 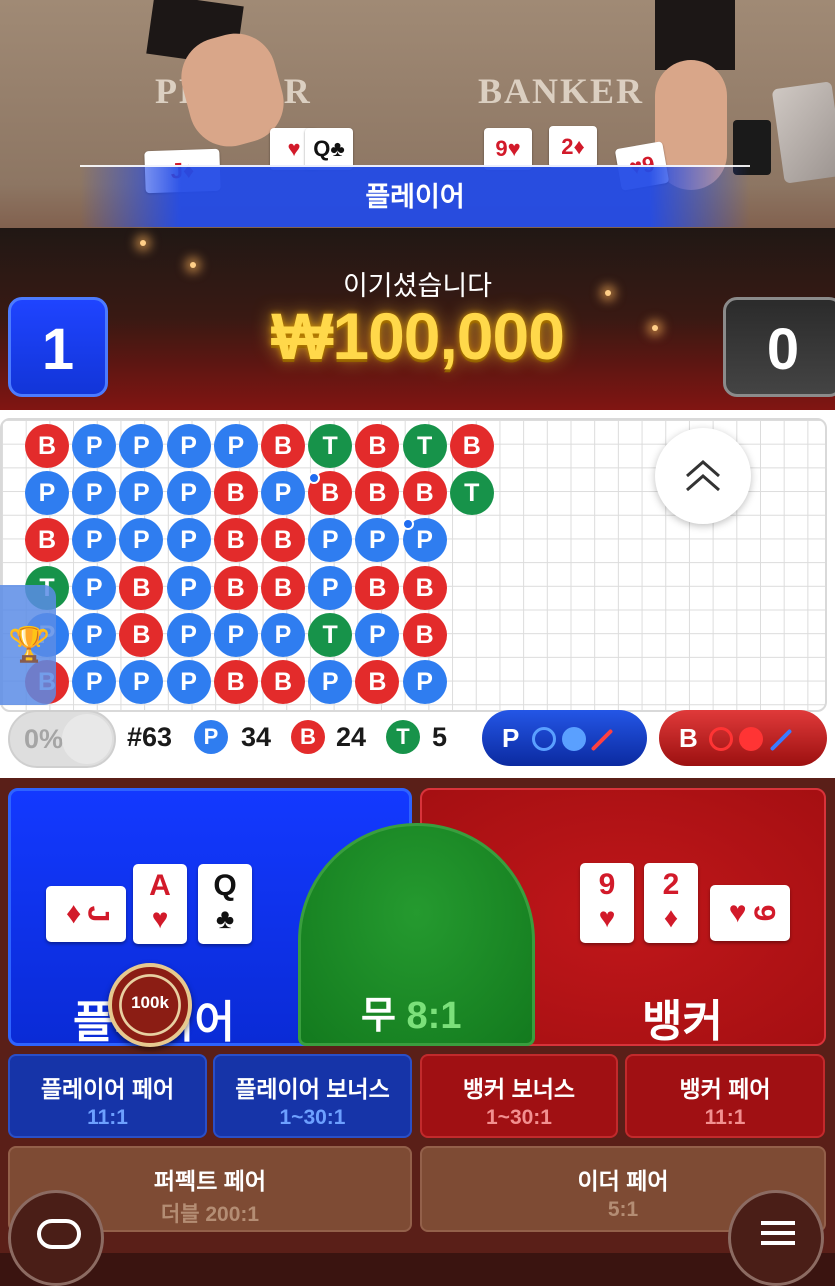 I want to click on percent-toggle: 0%, so click(x=62, y=739).